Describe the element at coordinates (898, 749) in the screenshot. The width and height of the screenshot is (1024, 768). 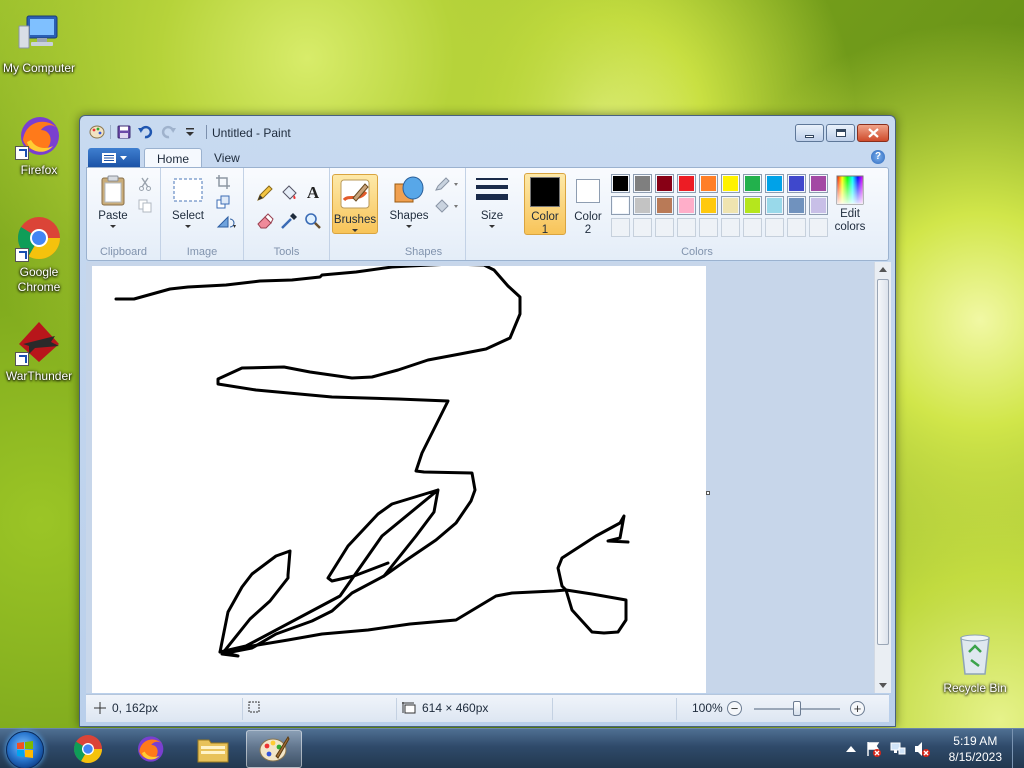
I see `network-icon` at that location.